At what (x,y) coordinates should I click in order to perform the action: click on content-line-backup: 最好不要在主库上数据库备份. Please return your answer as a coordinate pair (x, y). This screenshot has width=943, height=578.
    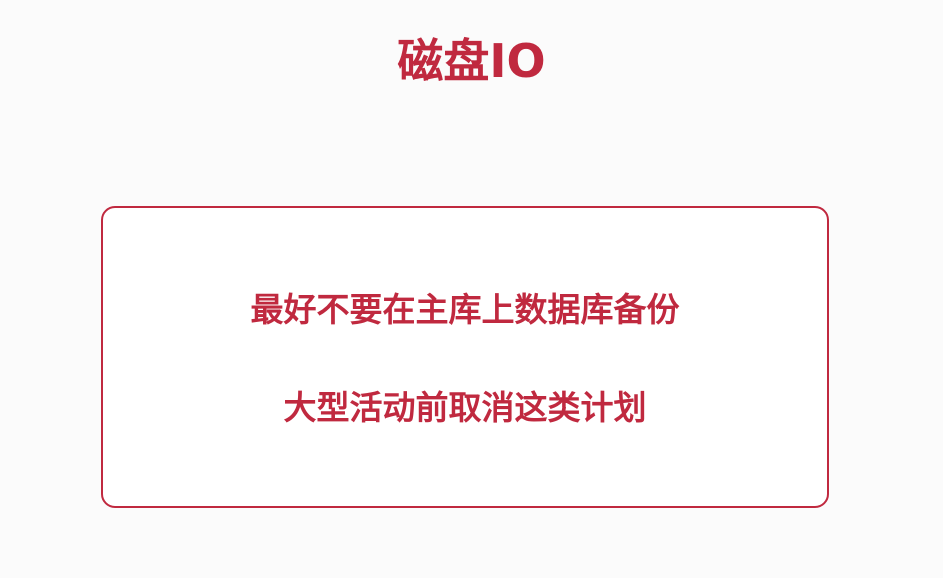
    Looking at the image, I should click on (465, 309).